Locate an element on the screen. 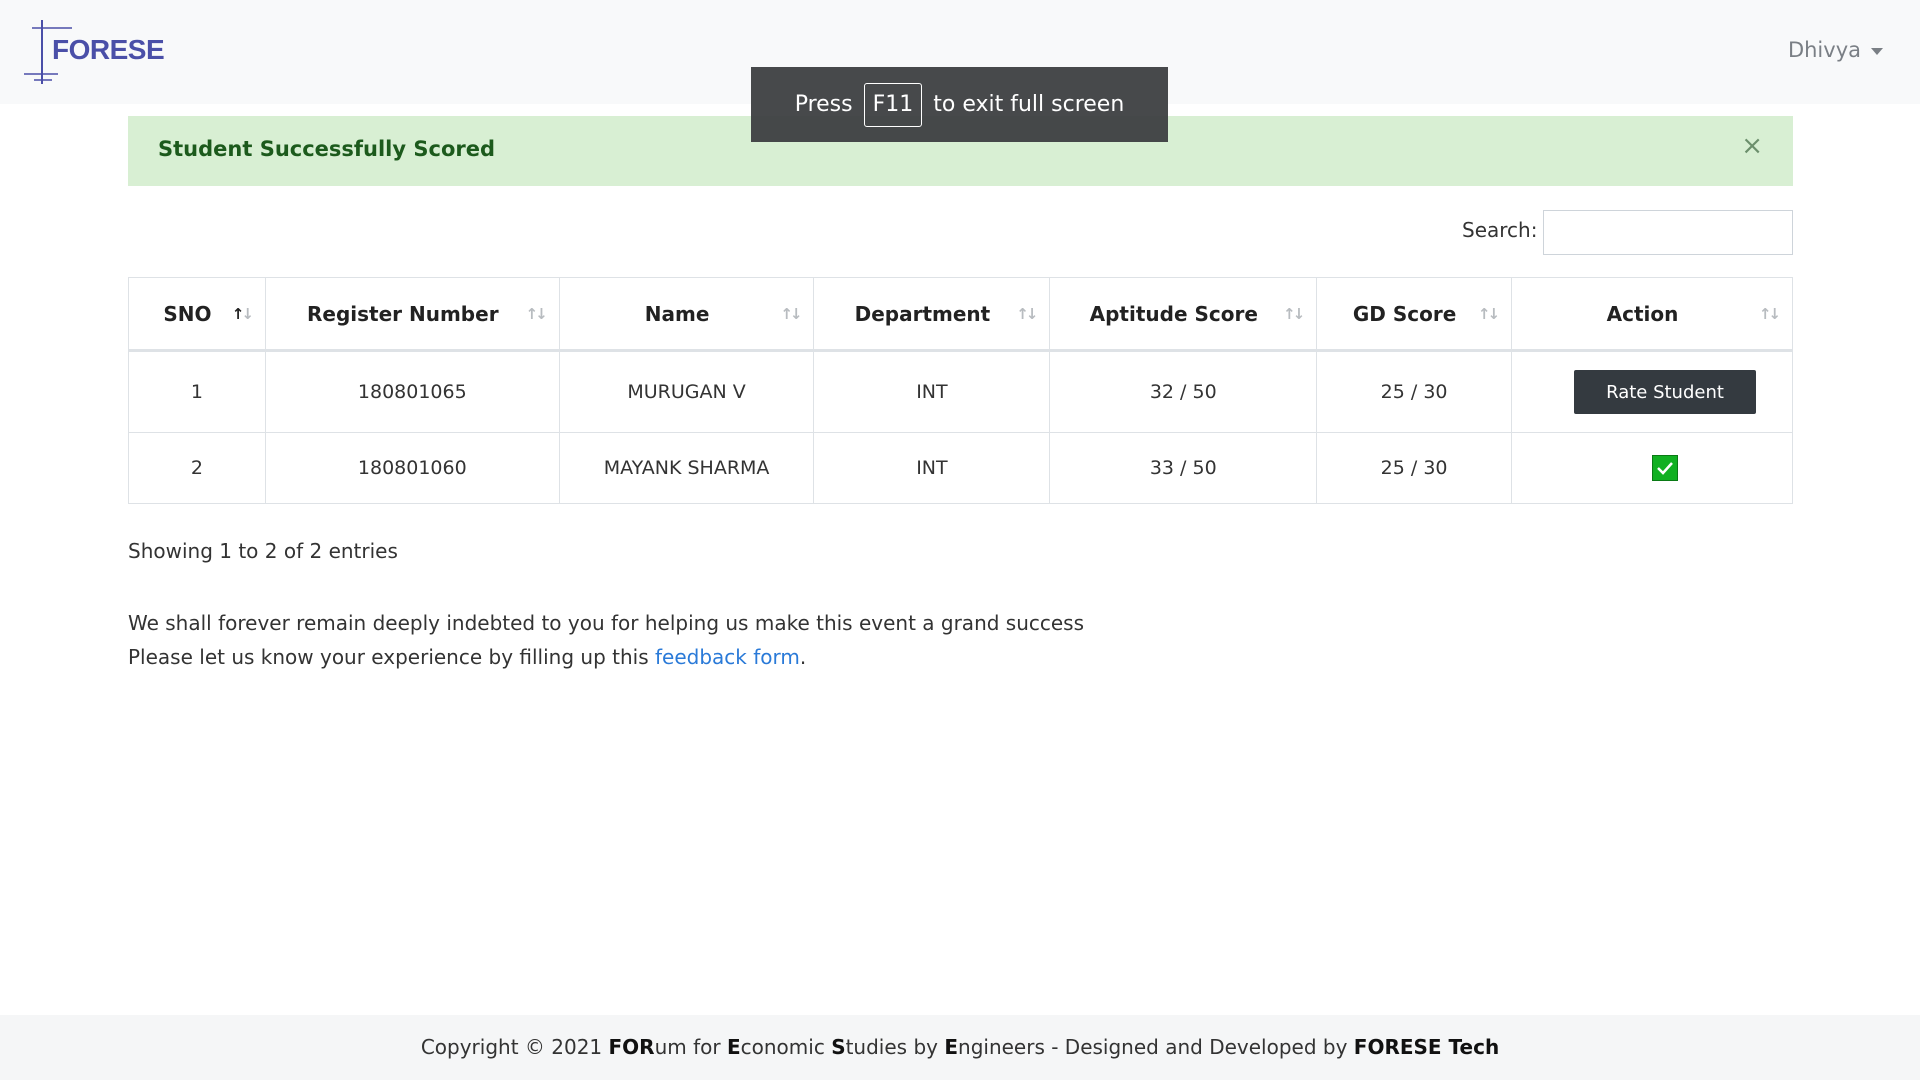 This screenshot has width=1920, height=1080. toast-prefix: Press is located at coordinates (823, 104).